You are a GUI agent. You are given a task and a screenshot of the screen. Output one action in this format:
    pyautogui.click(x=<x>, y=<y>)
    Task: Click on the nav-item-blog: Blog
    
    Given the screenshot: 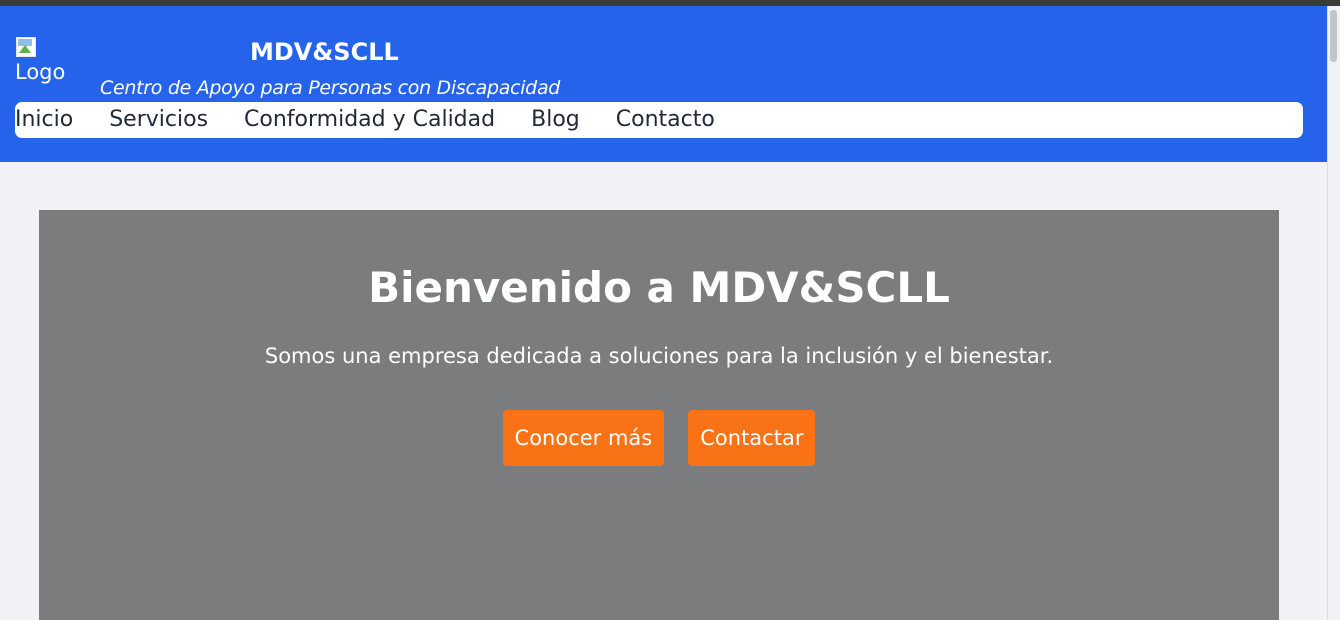 What is the action you would take?
    pyautogui.click(x=555, y=120)
    